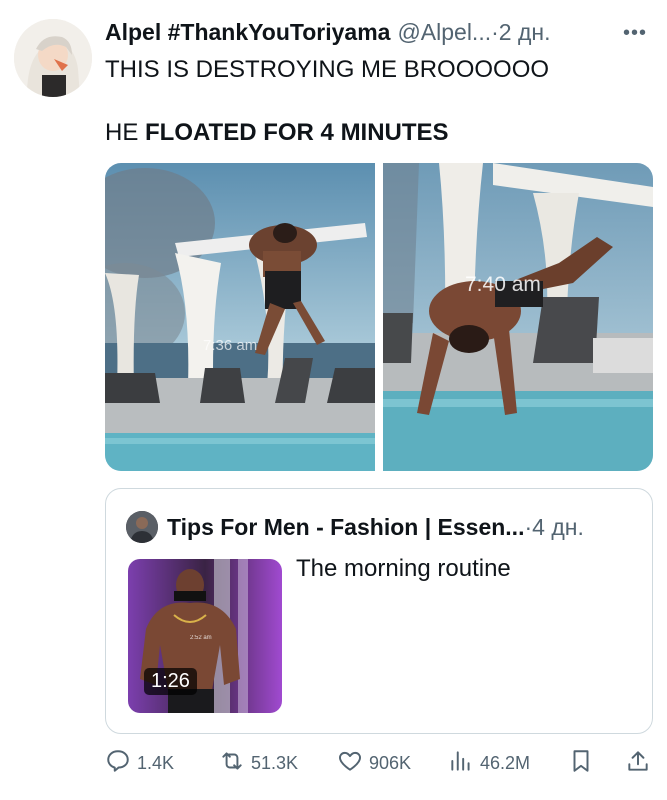 The image size is (667, 800). Describe the element at coordinates (390, 763) in the screenshot. I see `like-count: 906K` at that location.